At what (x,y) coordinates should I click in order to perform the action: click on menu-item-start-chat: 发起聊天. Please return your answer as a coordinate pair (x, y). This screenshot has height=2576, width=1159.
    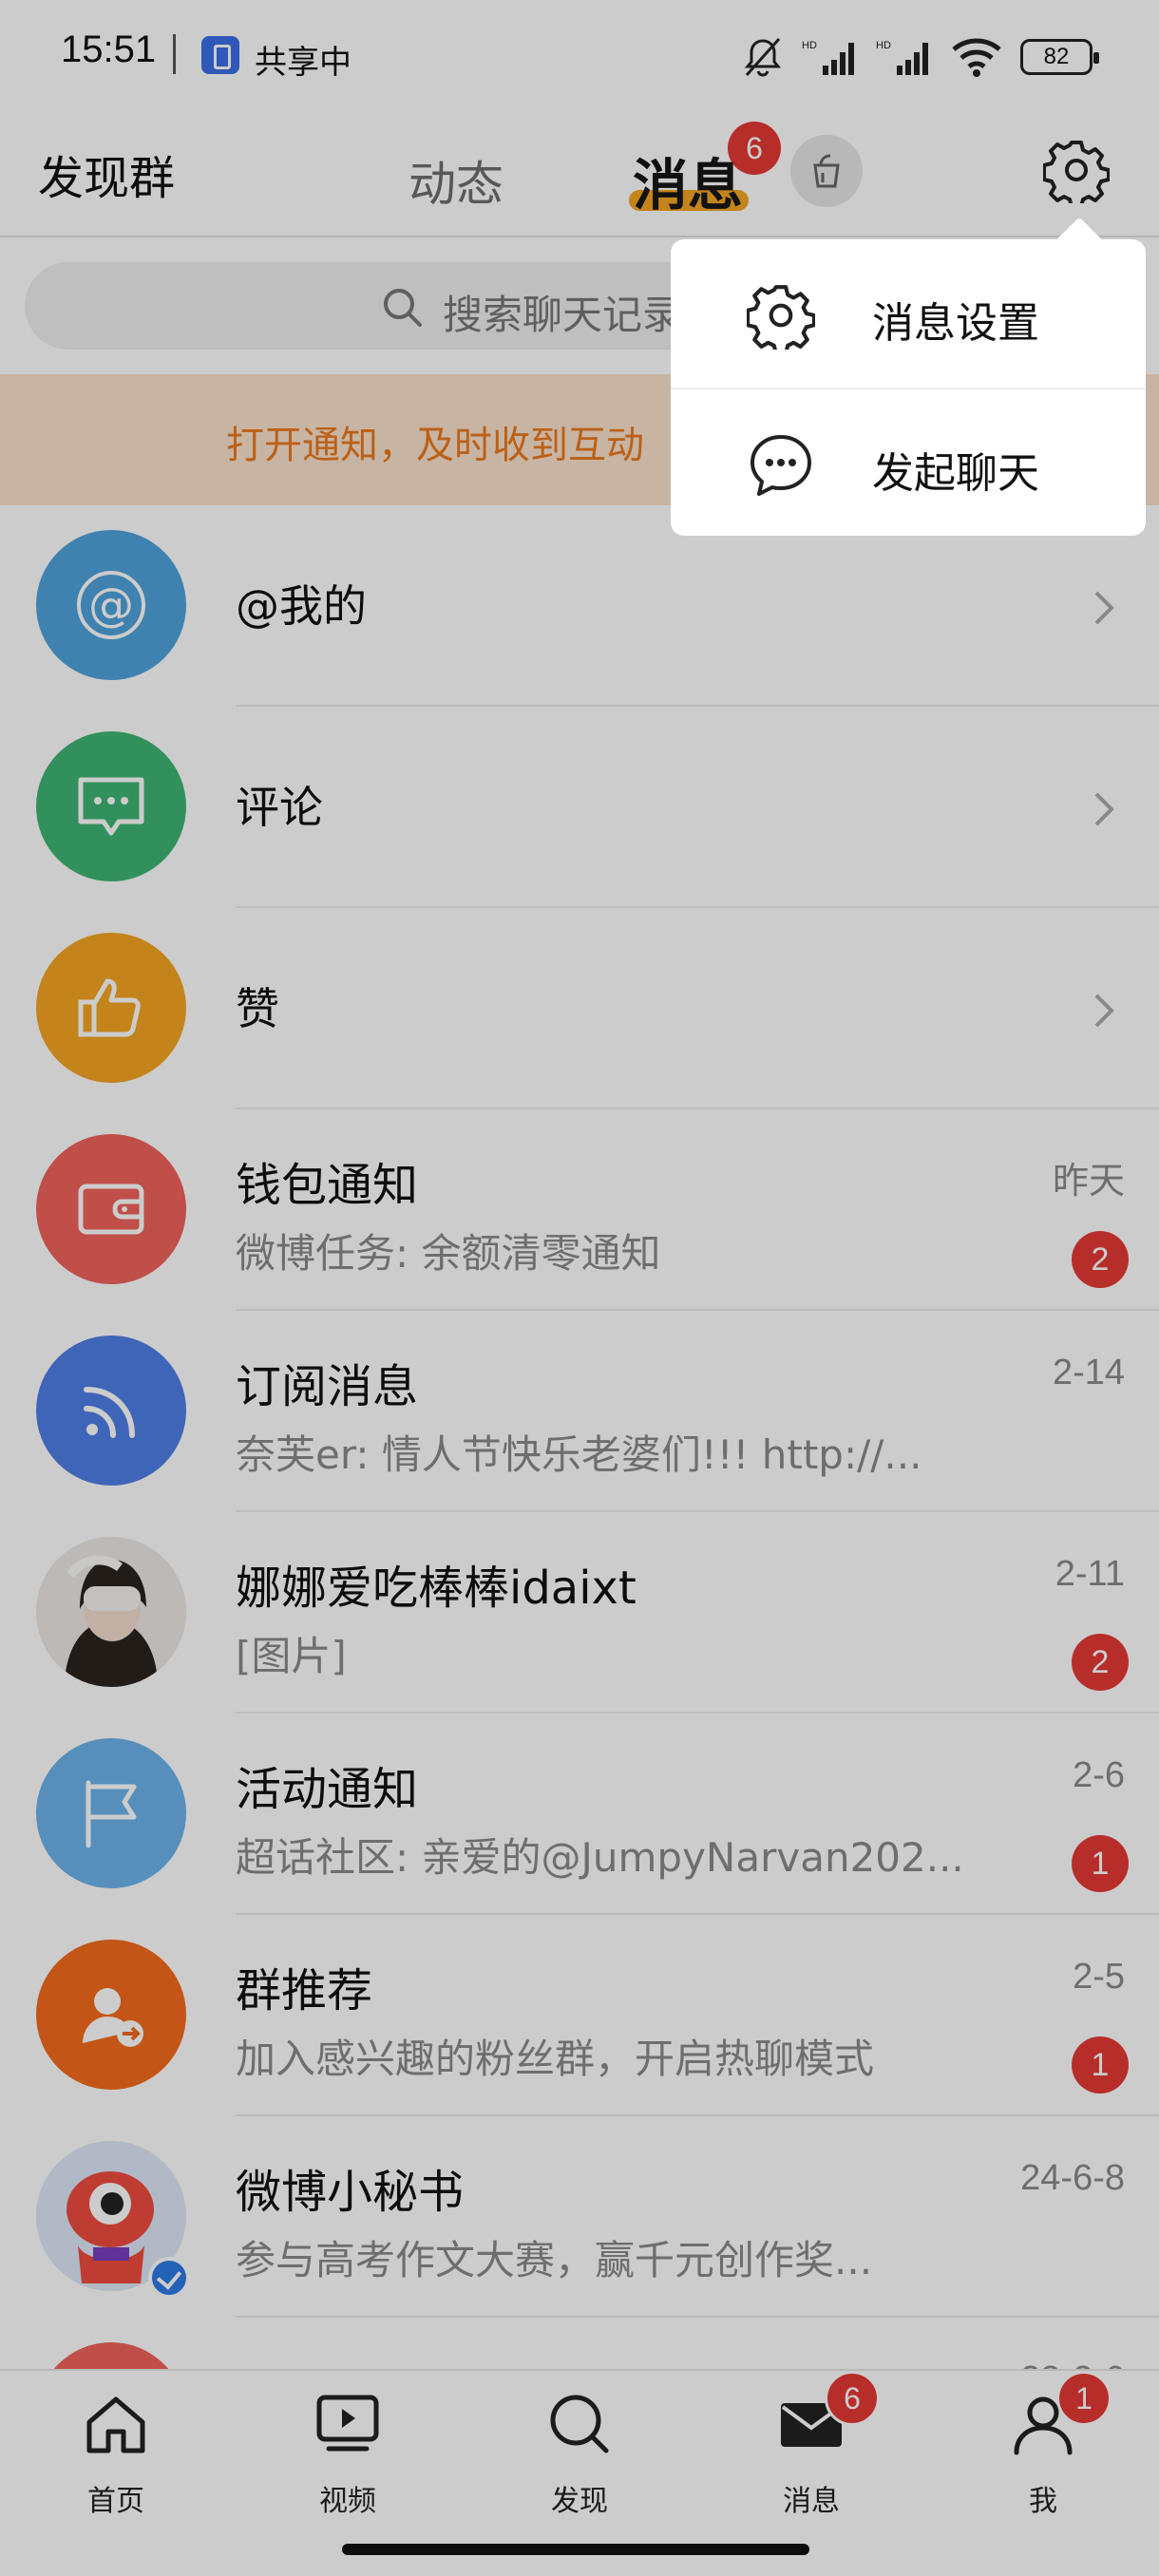
    Looking at the image, I should click on (908, 462).